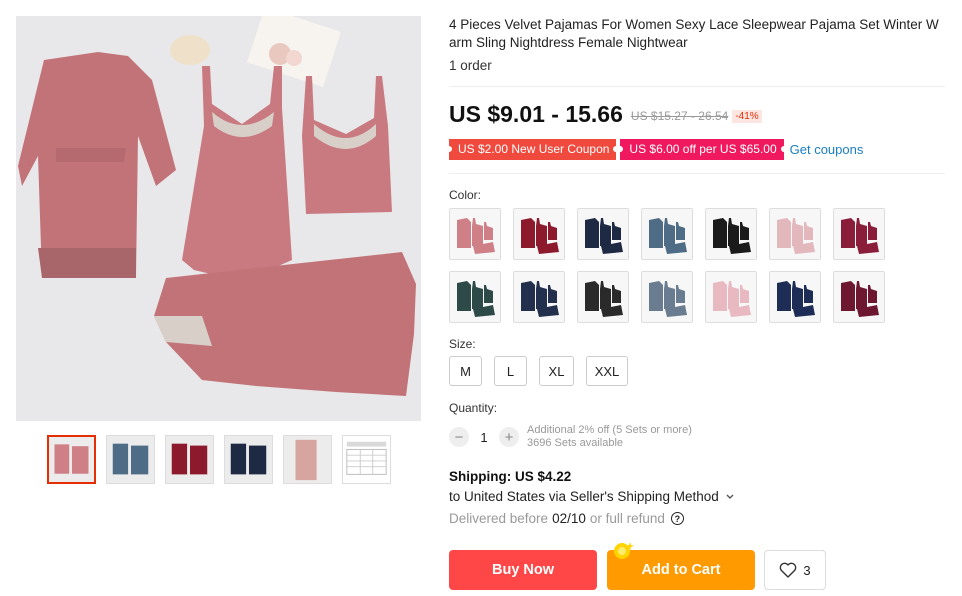 The width and height of the screenshot is (962, 596). I want to click on size-option-xxl: XXL, so click(607, 371).